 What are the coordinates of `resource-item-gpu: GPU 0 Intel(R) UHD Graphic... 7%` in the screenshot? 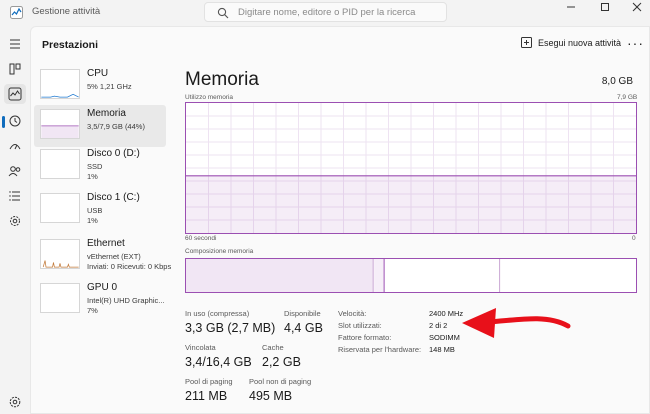 It's located at (100, 300).